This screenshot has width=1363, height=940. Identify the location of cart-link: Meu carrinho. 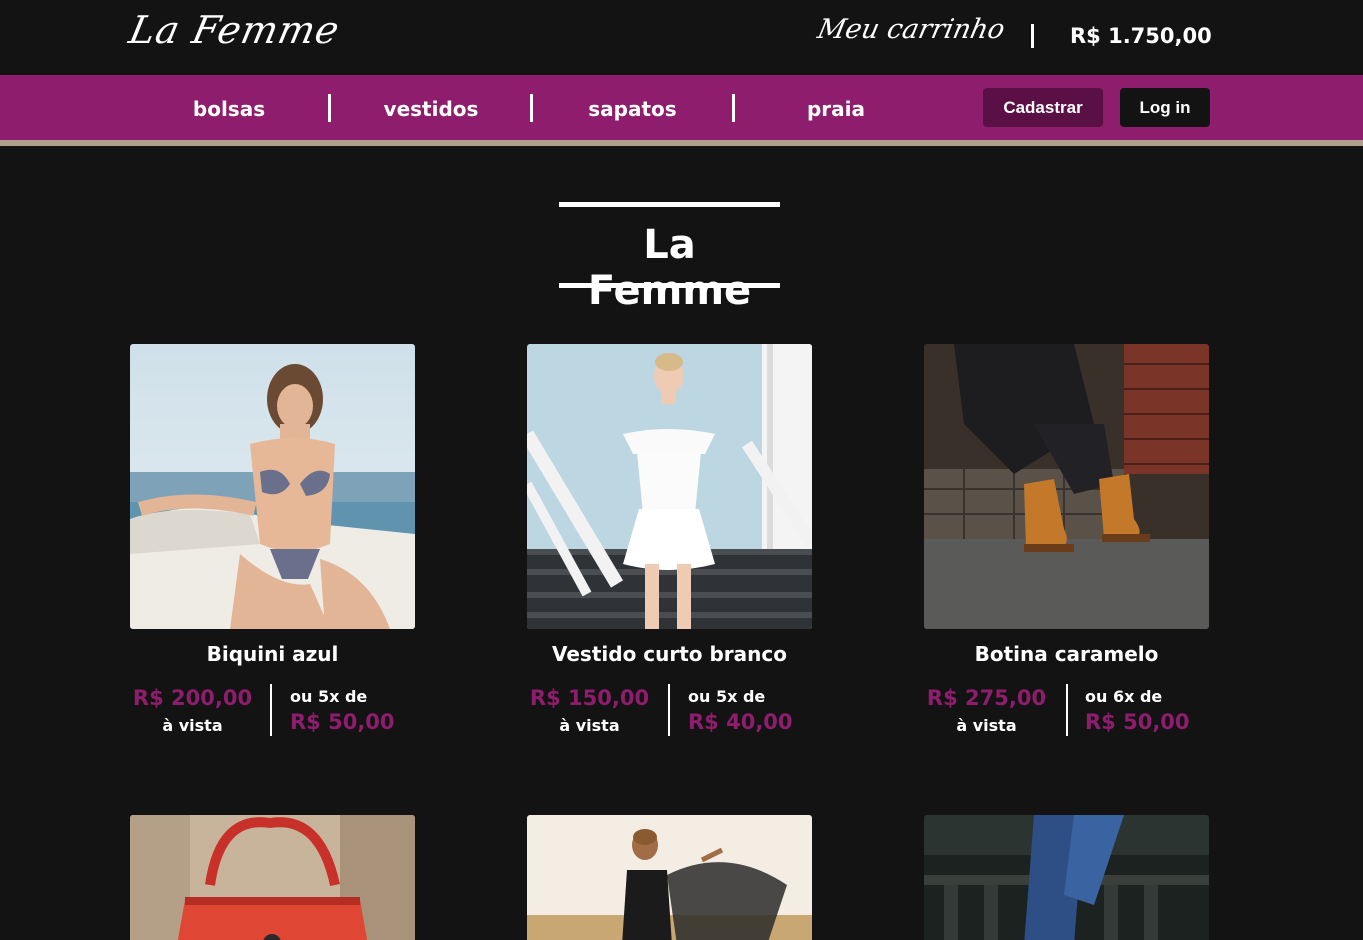
(911, 29).